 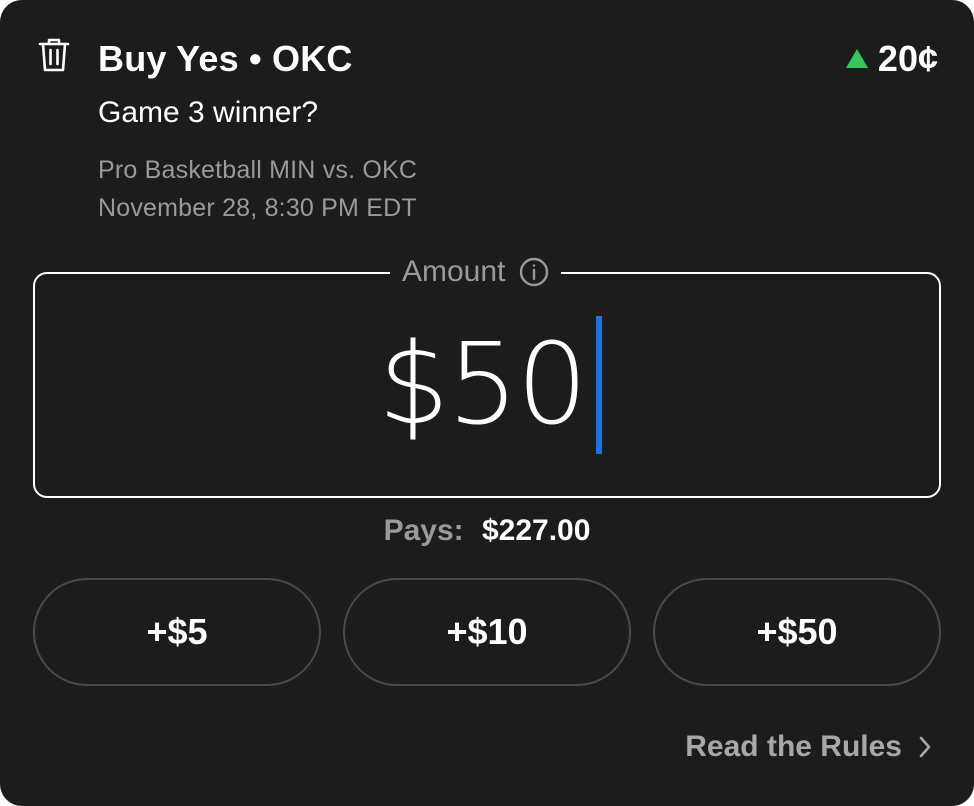 What do you see at coordinates (208, 112) in the screenshot?
I see `market-question: Game 3 winner?` at bounding box center [208, 112].